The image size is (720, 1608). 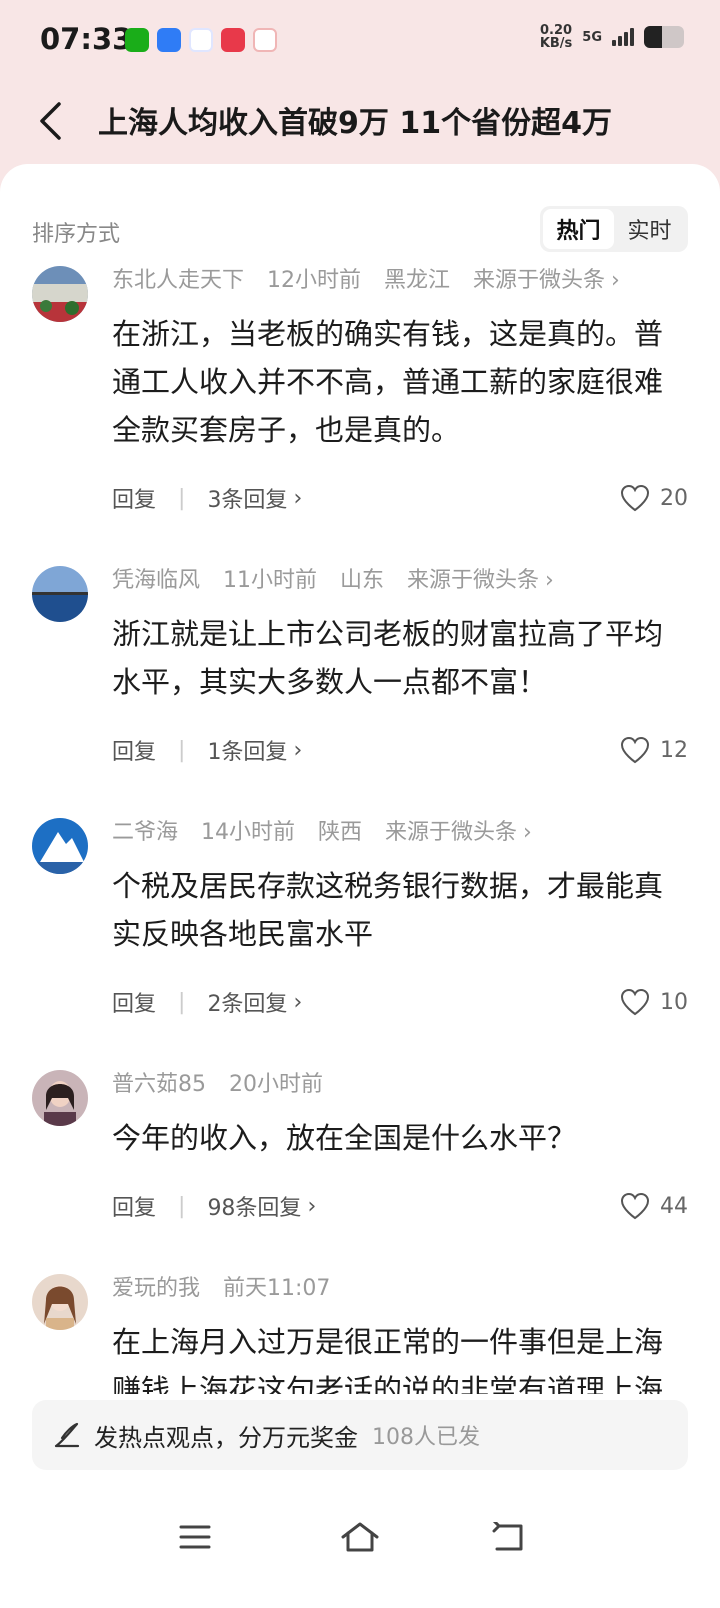 I want to click on comment-actions: 回复 | 2条回复 › 10, so click(x=400, y=1002).